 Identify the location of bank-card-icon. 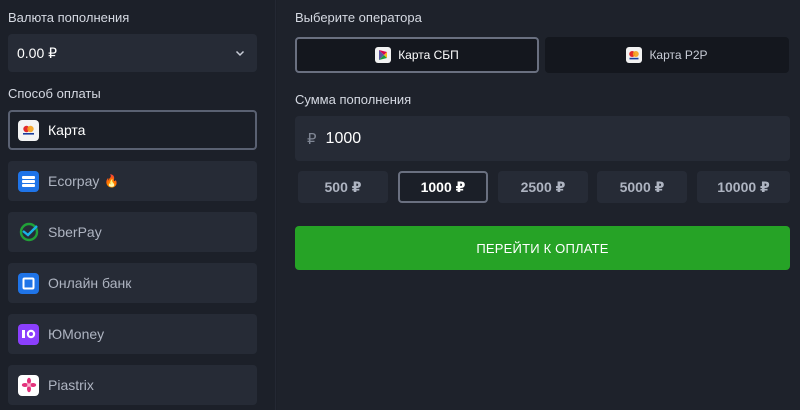
(28, 130).